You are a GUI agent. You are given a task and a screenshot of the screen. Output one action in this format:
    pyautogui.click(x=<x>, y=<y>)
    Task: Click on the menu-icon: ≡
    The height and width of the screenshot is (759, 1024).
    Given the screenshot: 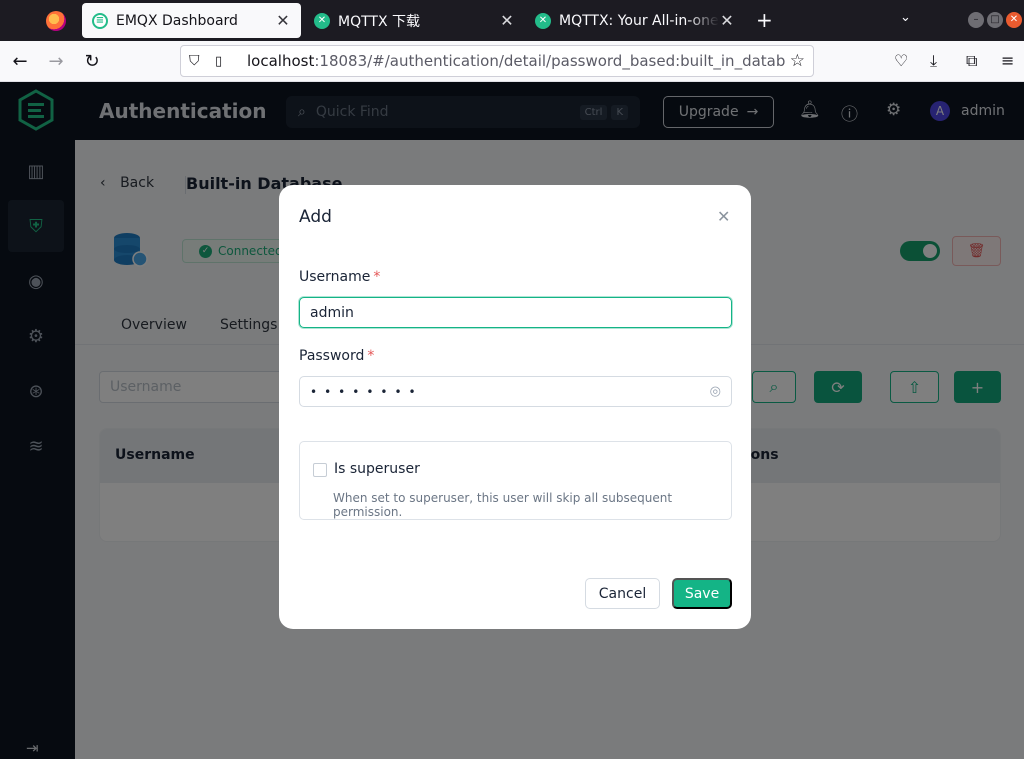 What is the action you would take?
    pyautogui.click(x=1007, y=60)
    